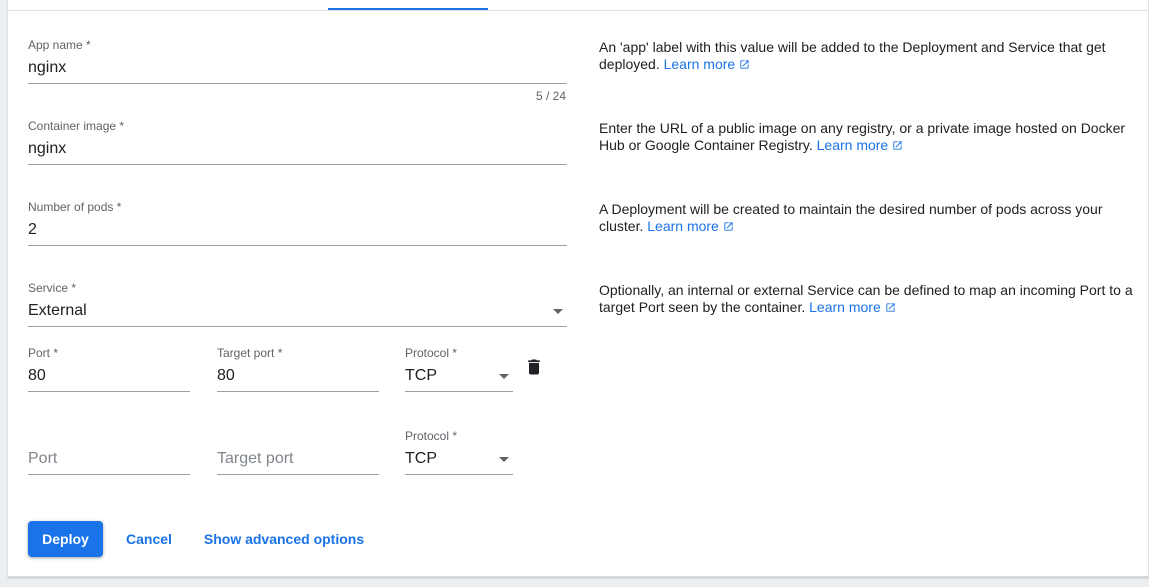 The width and height of the screenshot is (1149, 587). Describe the element at coordinates (297, 304) in the screenshot. I see `service-select: Service * External` at that location.